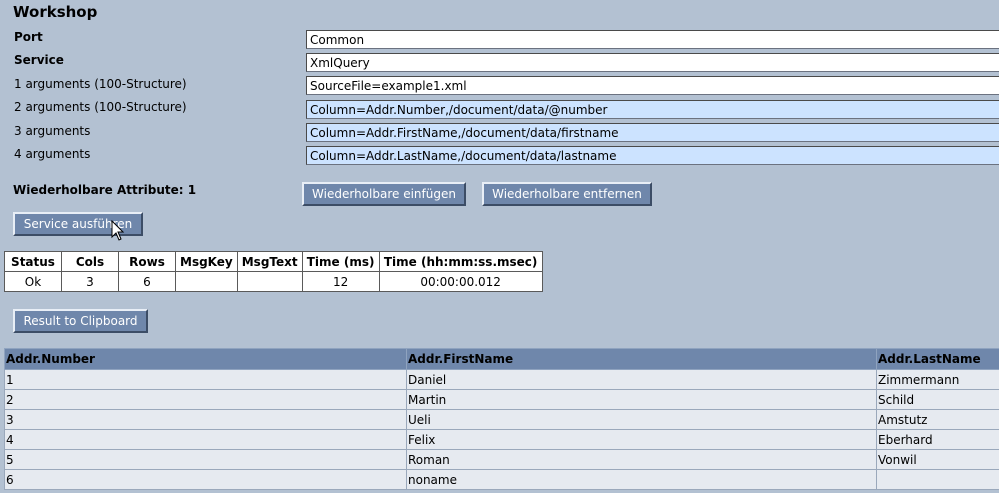 This screenshot has width=999, height=493. What do you see at coordinates (641, 359) in the screenshot?
I see `result-header-firstname: Addr.FirstName` at bounding box center [641, 359].